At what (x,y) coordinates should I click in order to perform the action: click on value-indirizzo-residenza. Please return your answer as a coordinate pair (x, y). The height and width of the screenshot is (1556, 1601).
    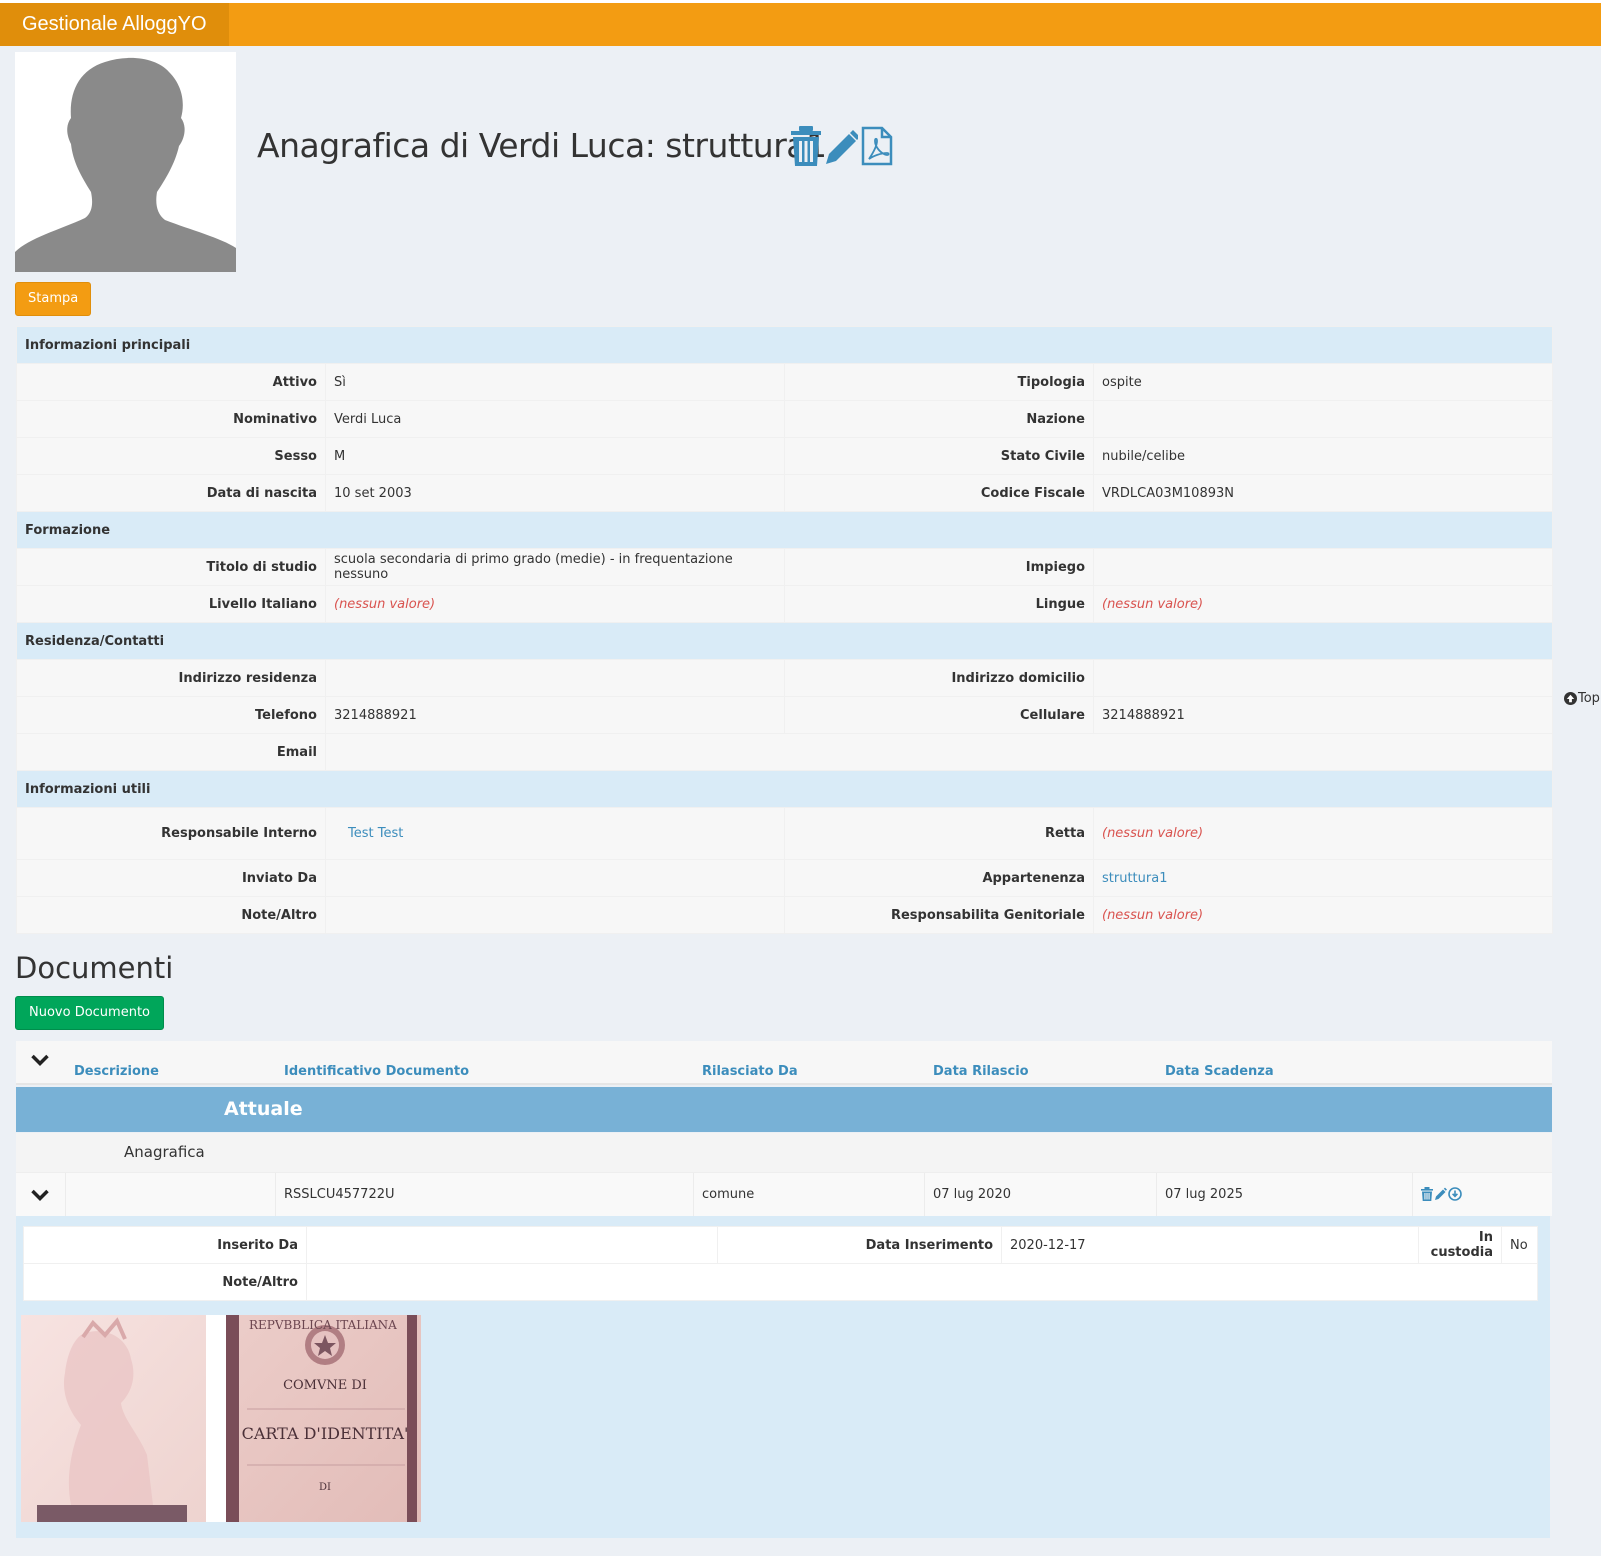
    Looking at the image, I should click on (555, 678).